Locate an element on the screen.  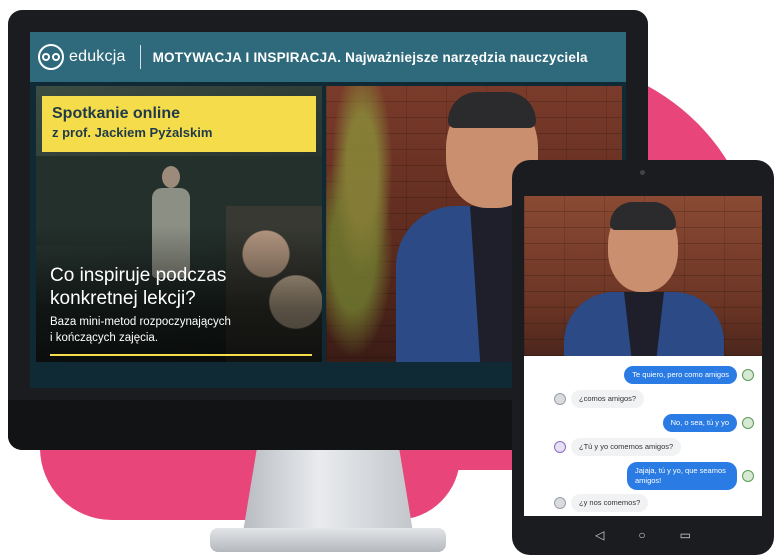
back-icon: ◁ is located at coordinates (599, 535).